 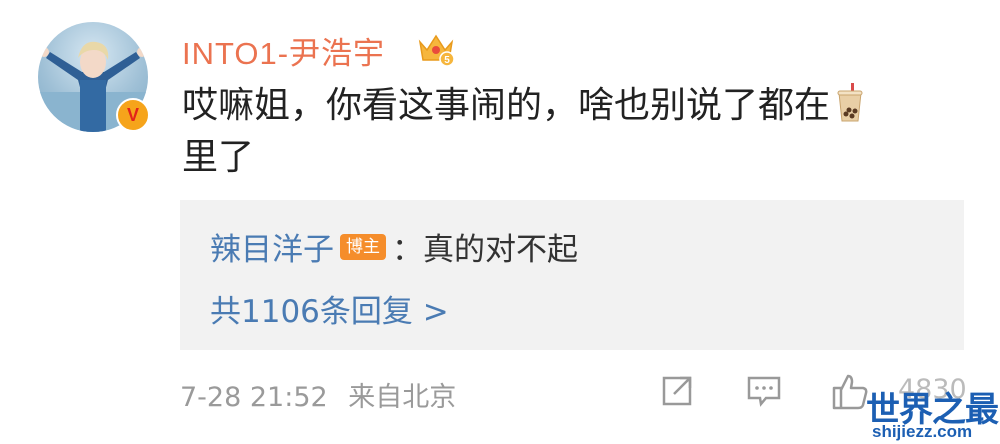 I want to click on timestamp: 7-28 21:52, so click(x=254, y=397).